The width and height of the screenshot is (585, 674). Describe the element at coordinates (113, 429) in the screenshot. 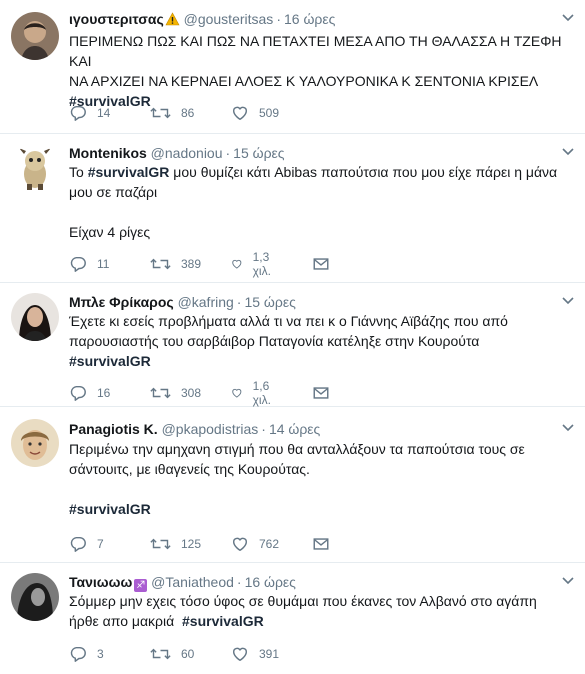

I see `display-name: Panagiotis K.` at that location.